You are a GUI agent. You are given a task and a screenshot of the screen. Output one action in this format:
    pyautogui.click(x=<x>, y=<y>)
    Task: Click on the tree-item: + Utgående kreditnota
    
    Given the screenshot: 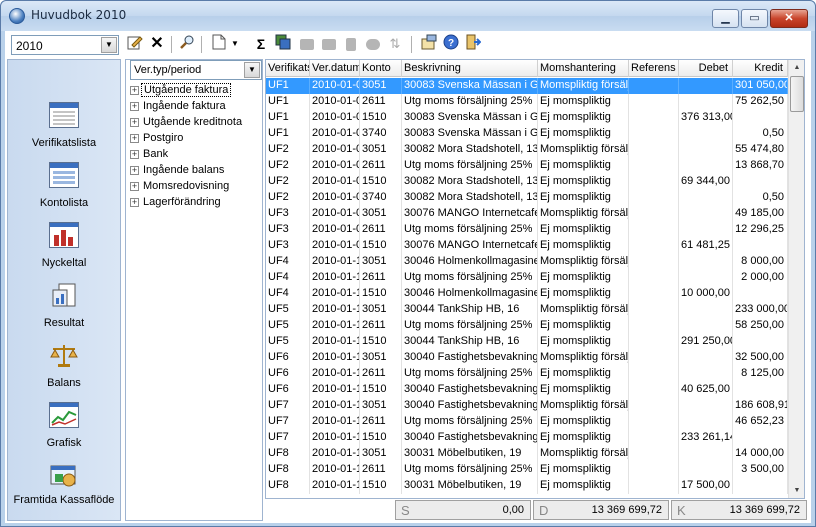 What is the action you would take?
    pyautogui.click(x=187, y=124)
    